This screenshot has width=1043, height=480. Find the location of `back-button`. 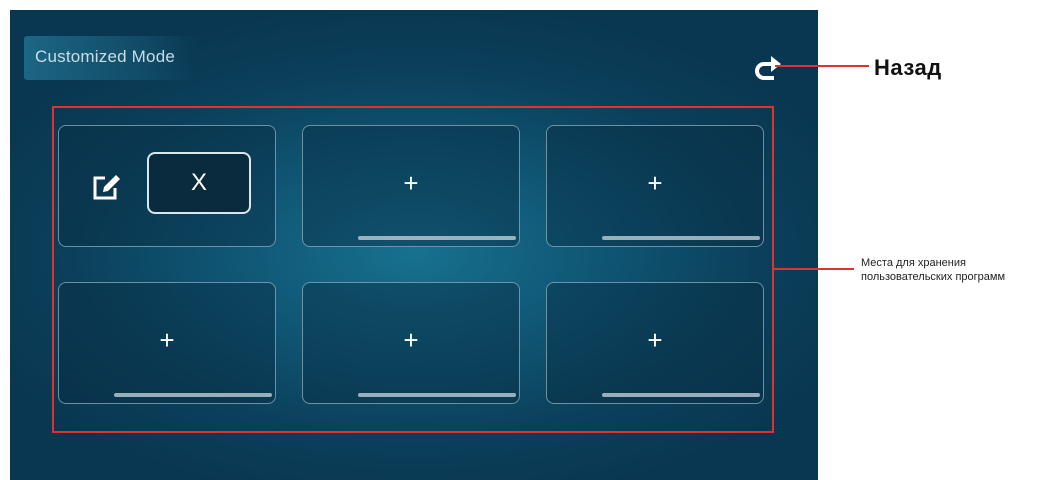

back-button is located at coordinates (767, 69).